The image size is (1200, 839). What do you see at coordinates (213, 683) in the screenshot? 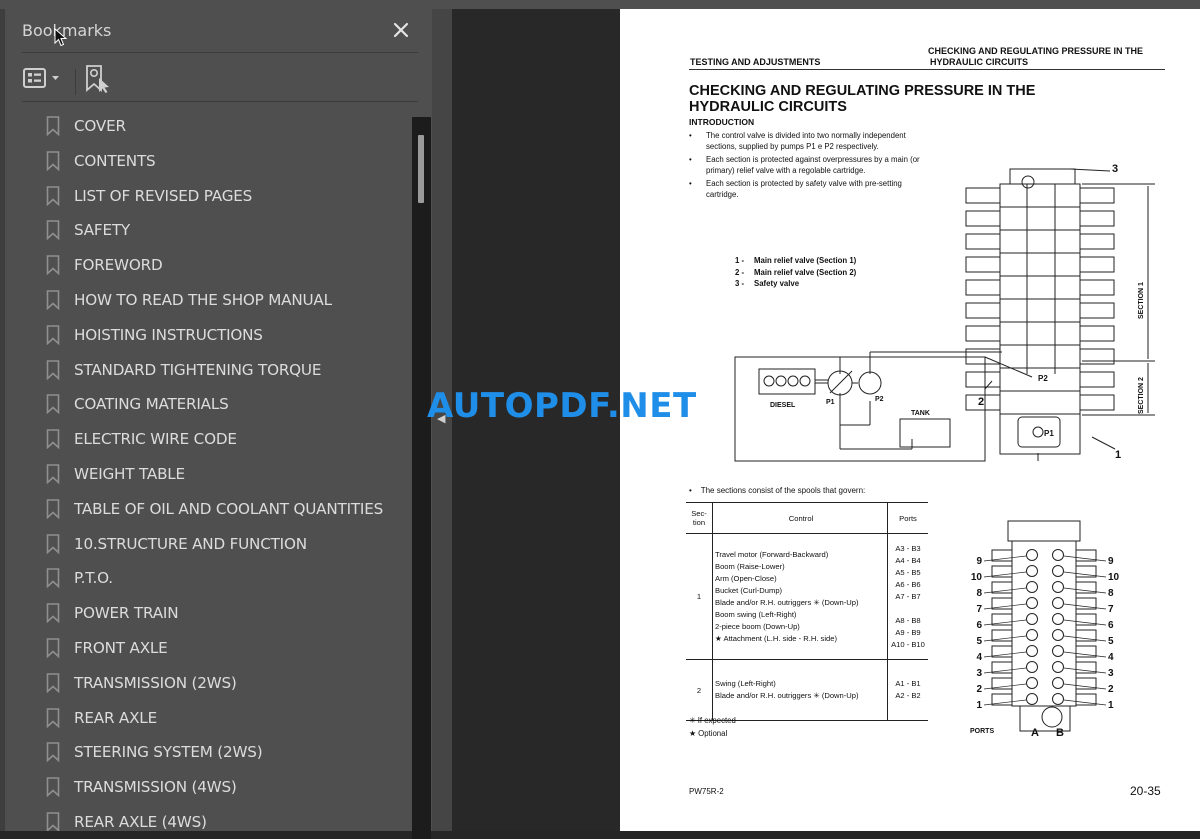
I see `bookmark-item: TRANSMISSION (2WS)` at bounding box center [213, 683].